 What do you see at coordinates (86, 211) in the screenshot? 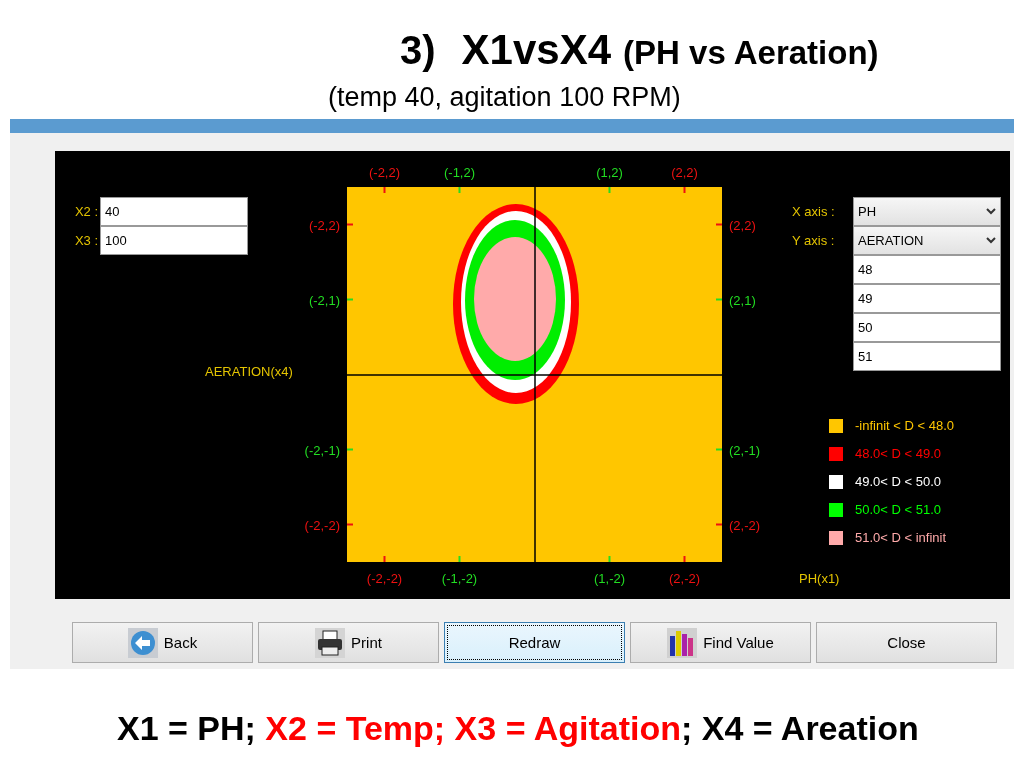
I see `field-label: X2 :` at bounding box center [86, 211].